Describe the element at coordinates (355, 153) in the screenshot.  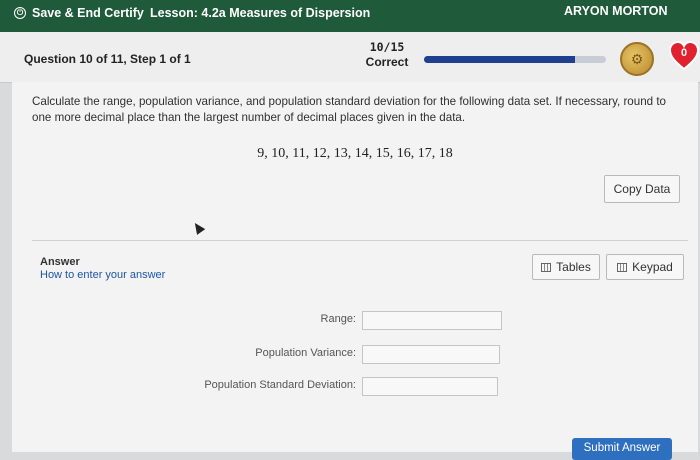
I see `data-set: 9, 10, 11, 12, 13, 14, 15, 16, 17, 18` at that location.